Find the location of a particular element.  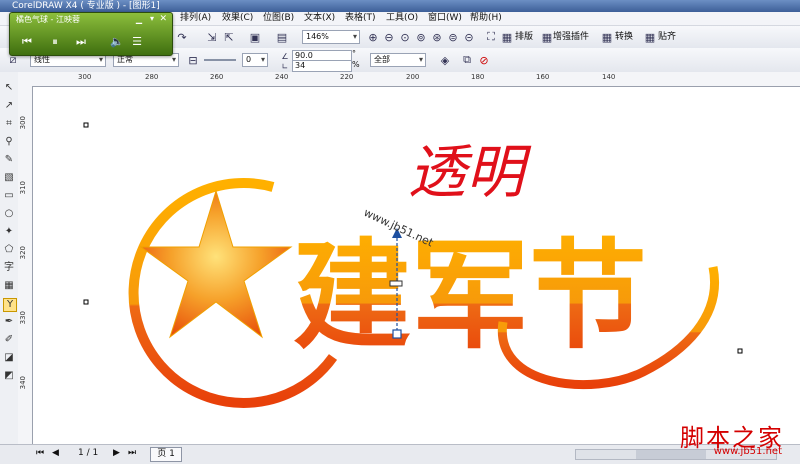

transparency-midpoint-slider is located at coordinates (396, 283).